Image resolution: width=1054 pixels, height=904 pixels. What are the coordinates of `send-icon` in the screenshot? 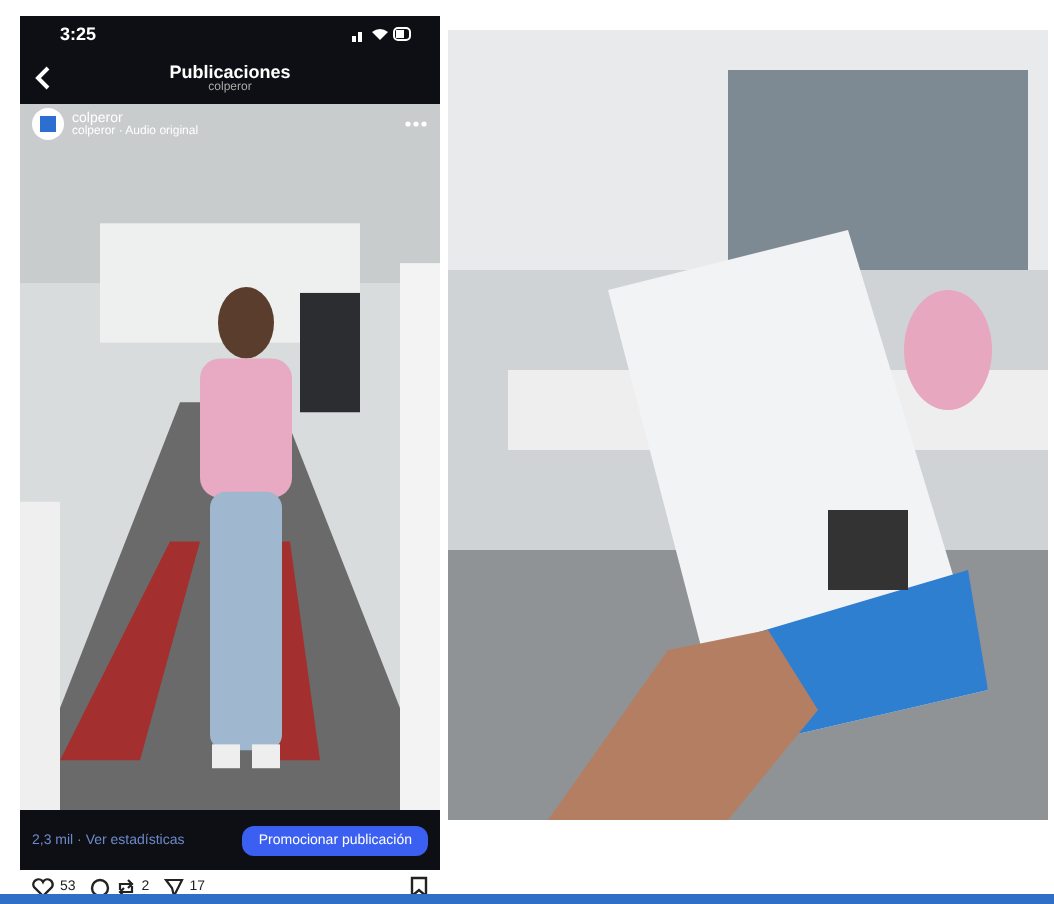 It's located at (173, 887).